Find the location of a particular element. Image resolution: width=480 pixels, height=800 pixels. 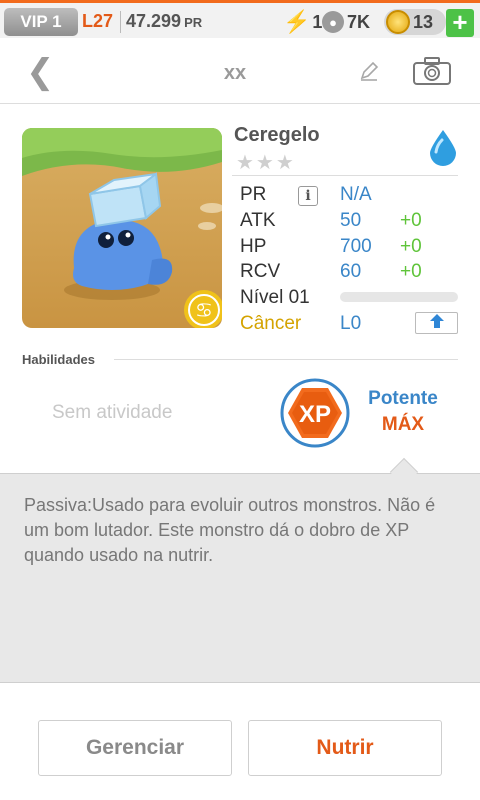

xp-badge-text: XP is located at coordinates (315, 414).